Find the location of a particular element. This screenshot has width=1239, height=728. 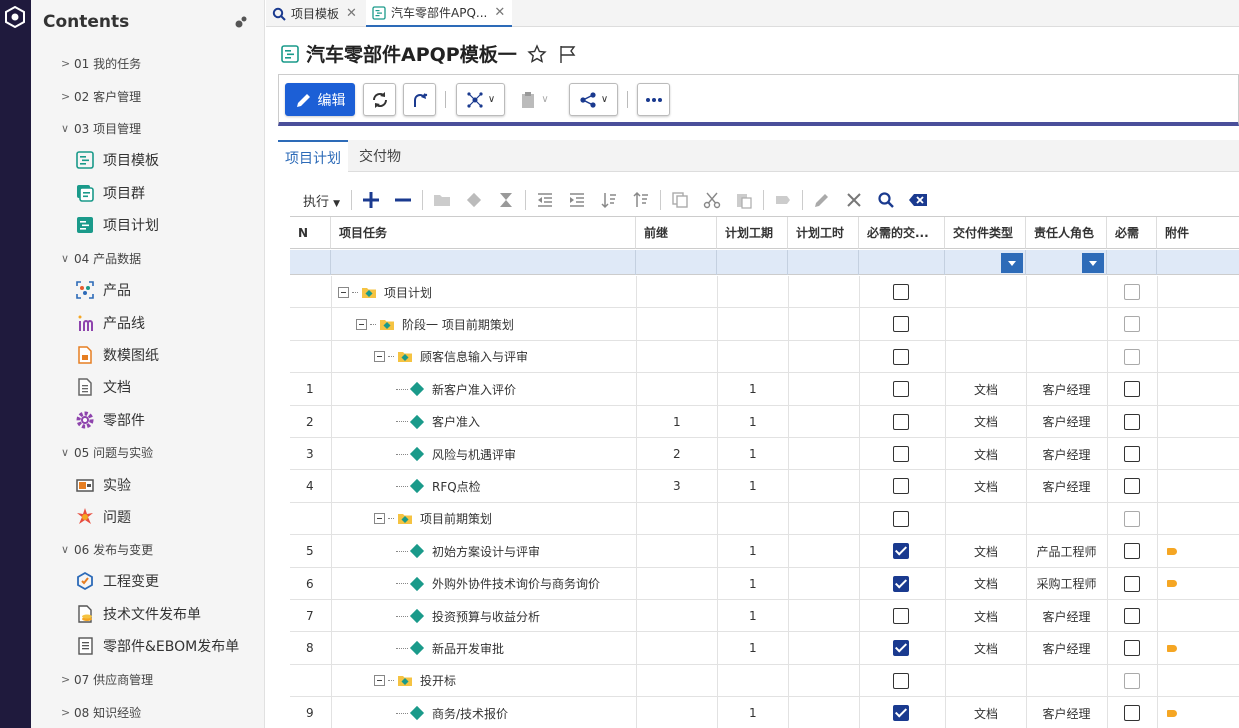

task-cell: 商务/技术报价 is located at coordinates (450, 712).